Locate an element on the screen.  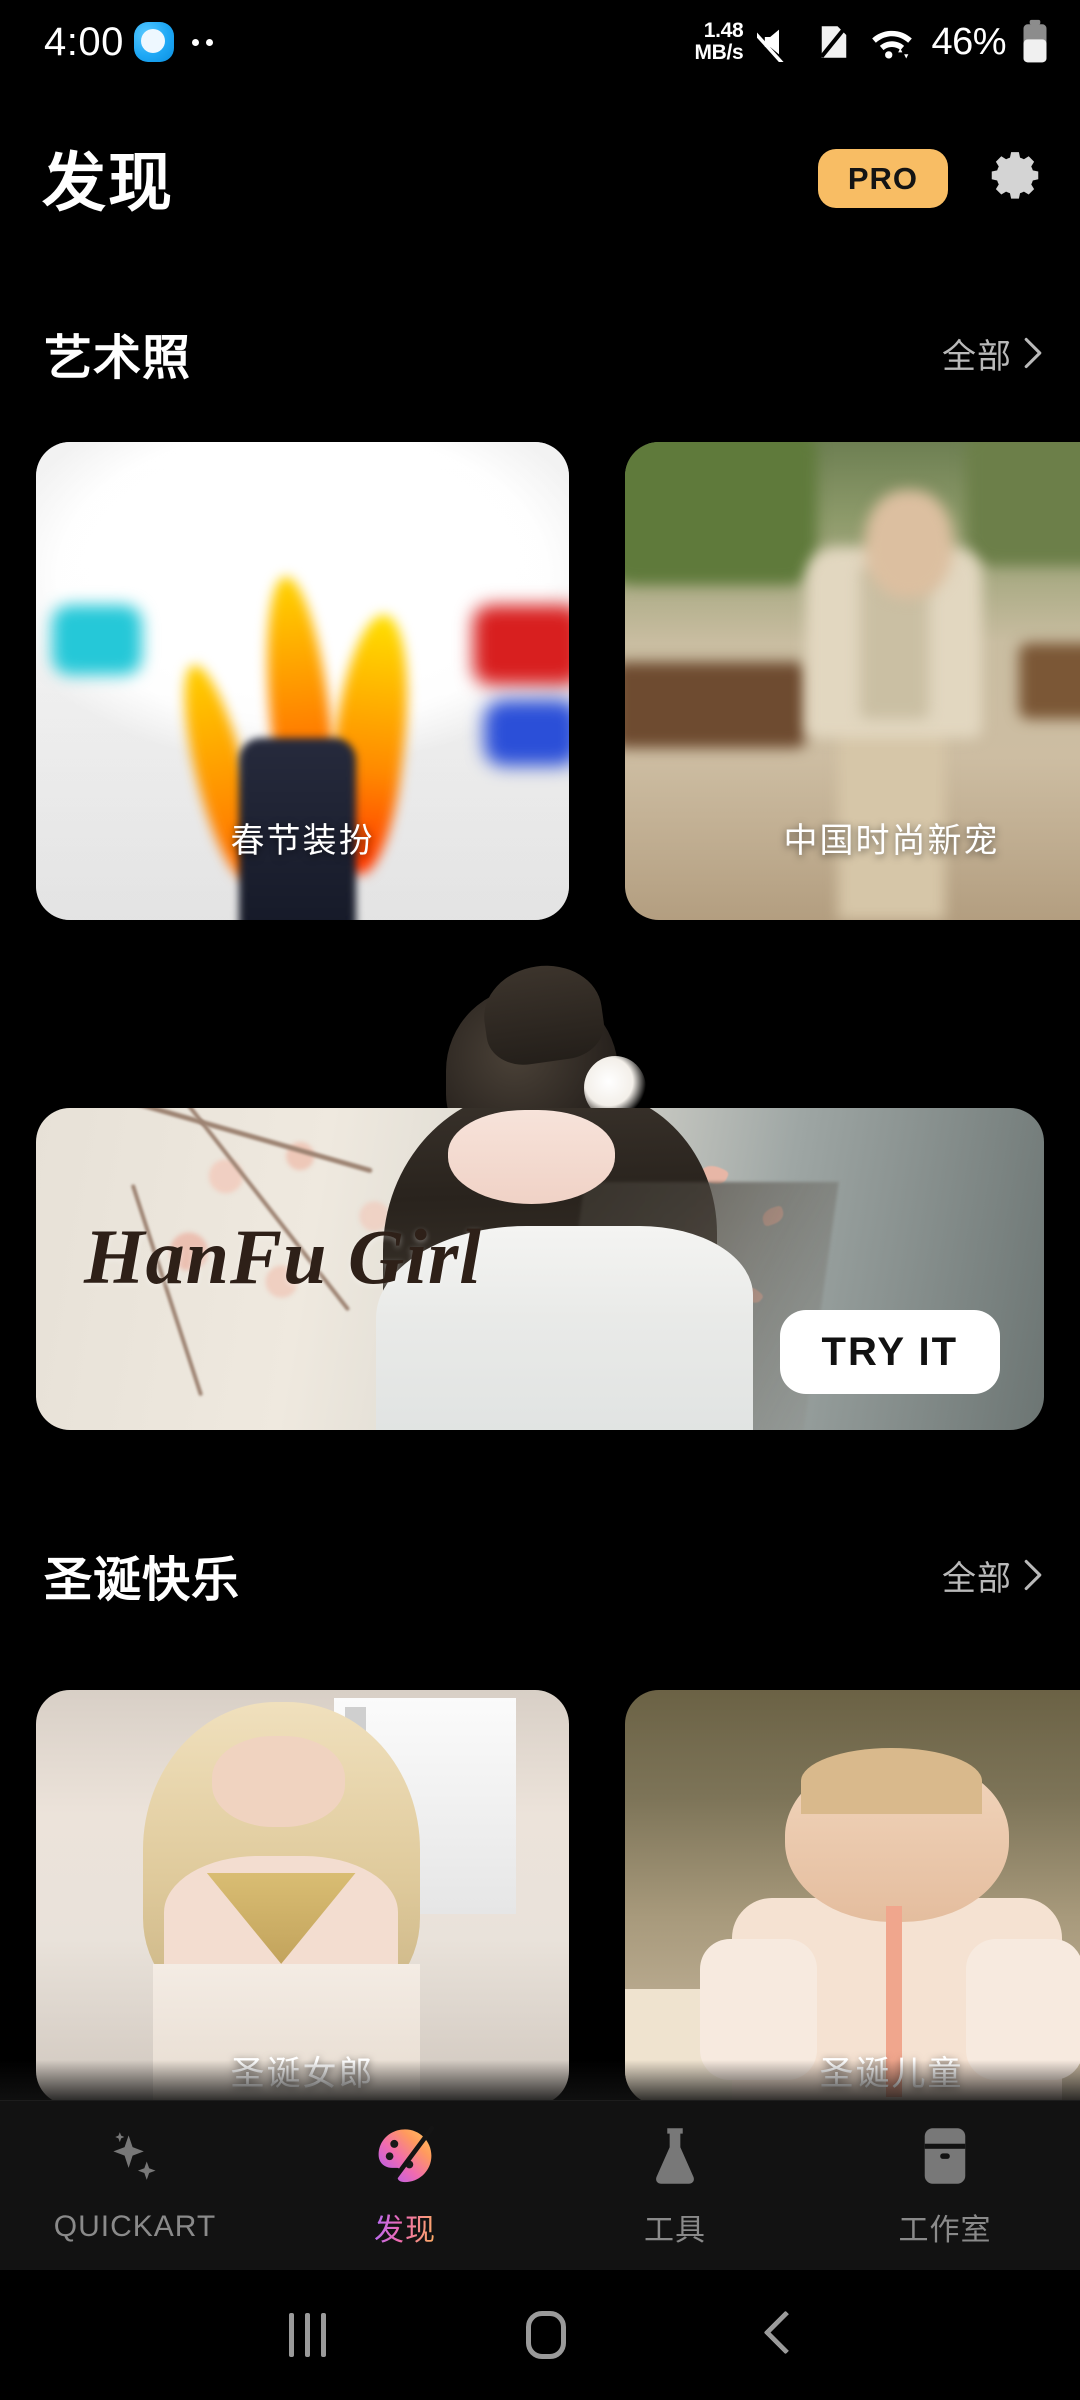
more-notifications-icon is located at coordinates (202, 42).